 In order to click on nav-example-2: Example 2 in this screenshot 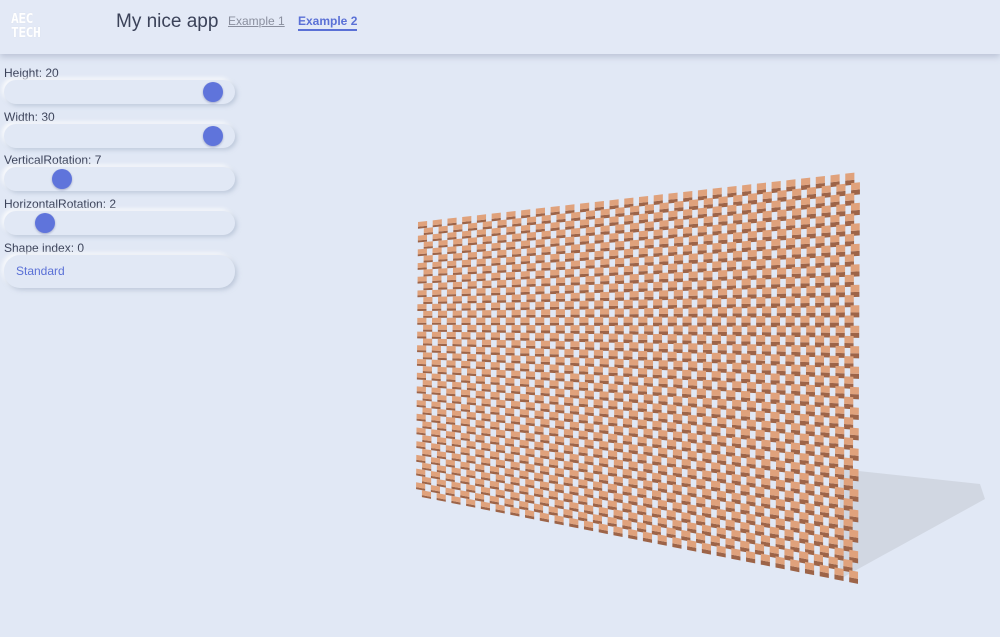, I will do `click(328, 22)`.